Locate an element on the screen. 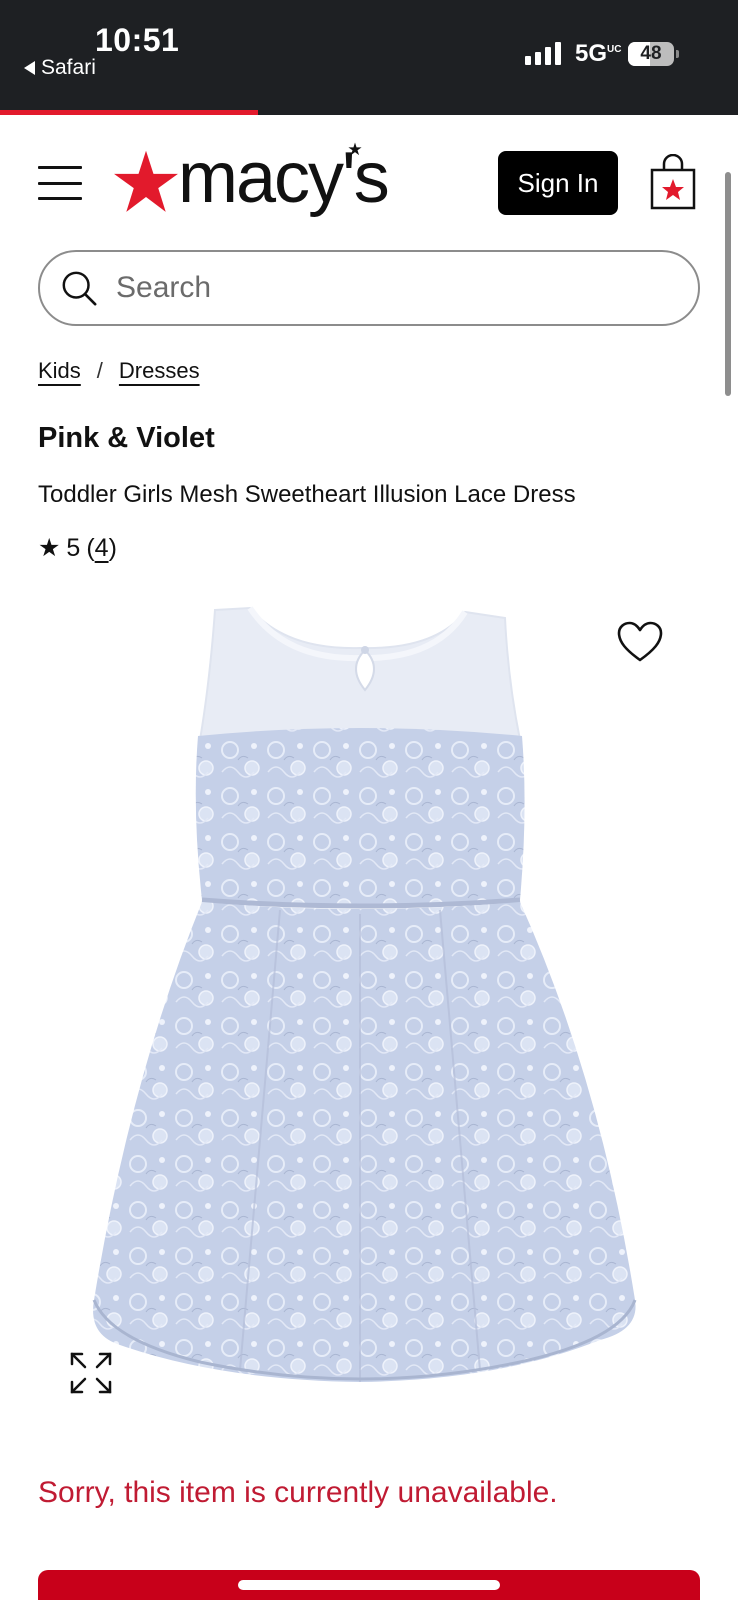 This screenshot has height=1600, width=738. breadcrumb-kids: Kids is located at coordinates (59, 371).